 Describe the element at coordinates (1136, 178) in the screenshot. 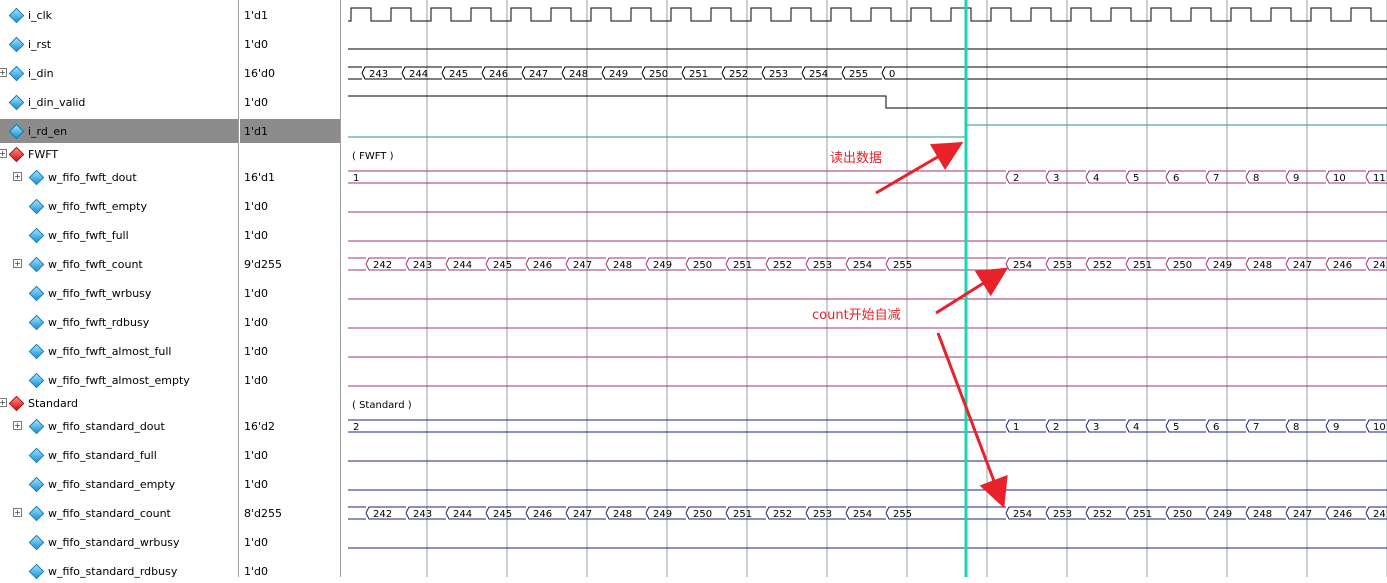

I see `fwft-dout-value-label: 5` at that location.